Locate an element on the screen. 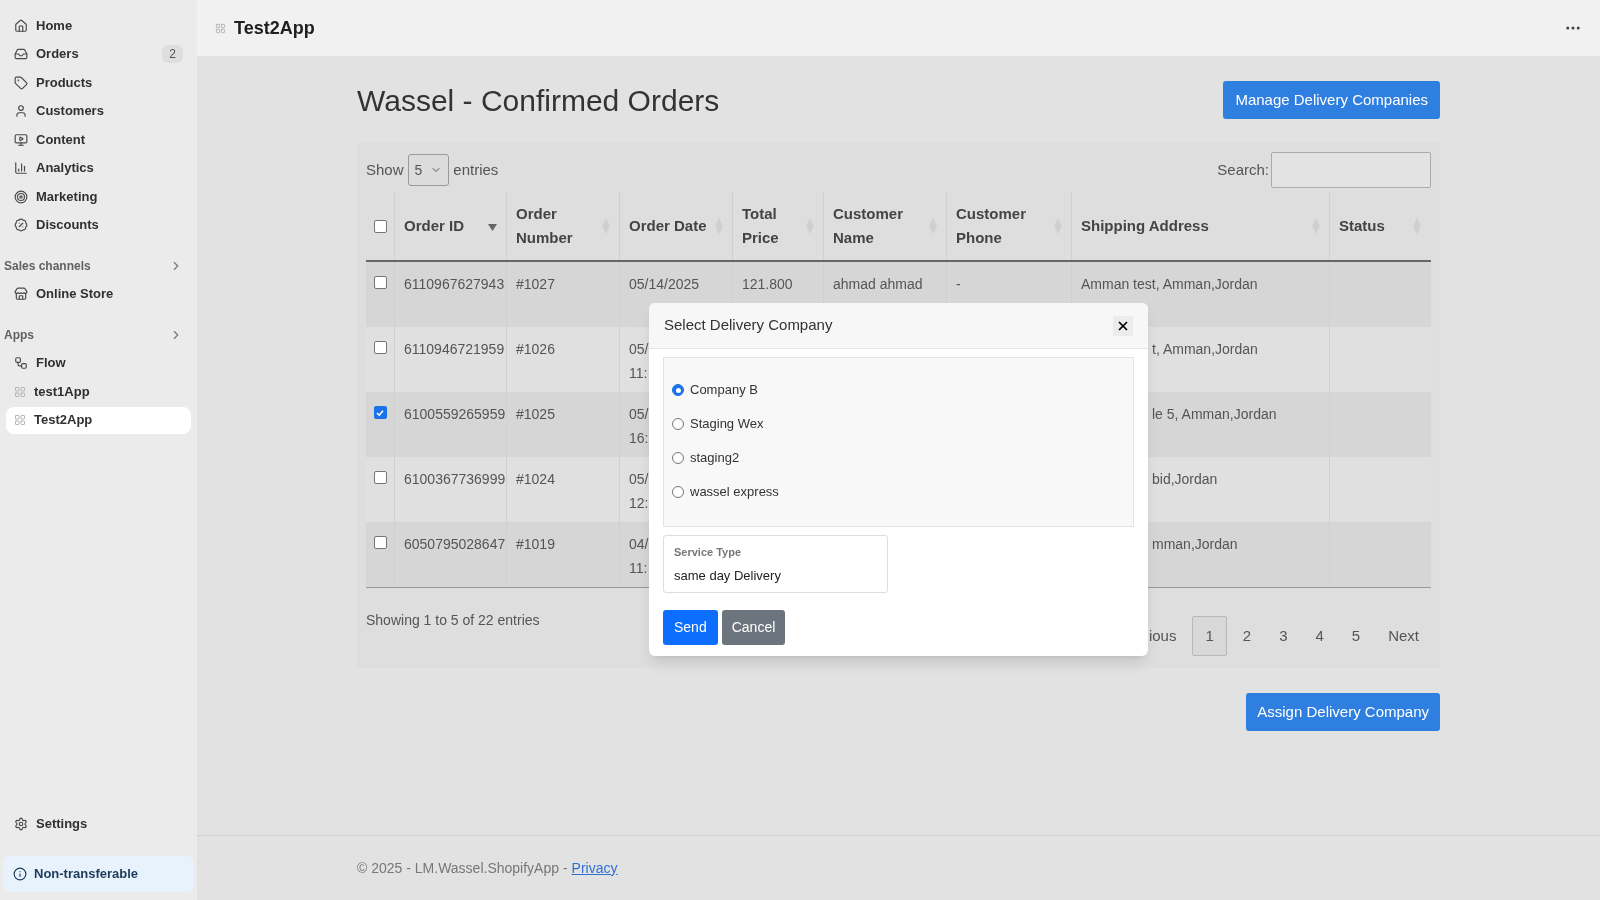 Image resolution: width=1600 pixels, height=900 pixels. sidebar-item: test1App is located at coordinates (98, 391).